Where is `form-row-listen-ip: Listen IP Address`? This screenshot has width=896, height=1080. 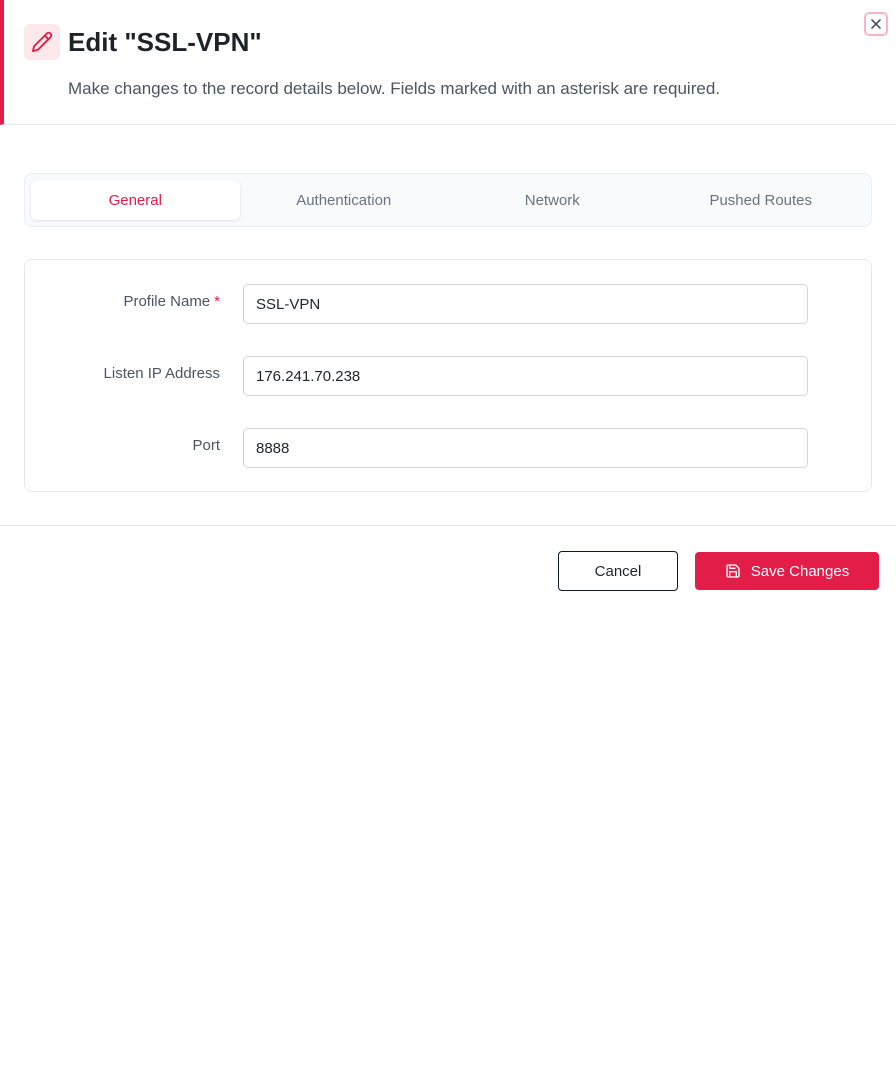 form-row-listen-ip: Listen IP Address is located at coordinates (449, 376).